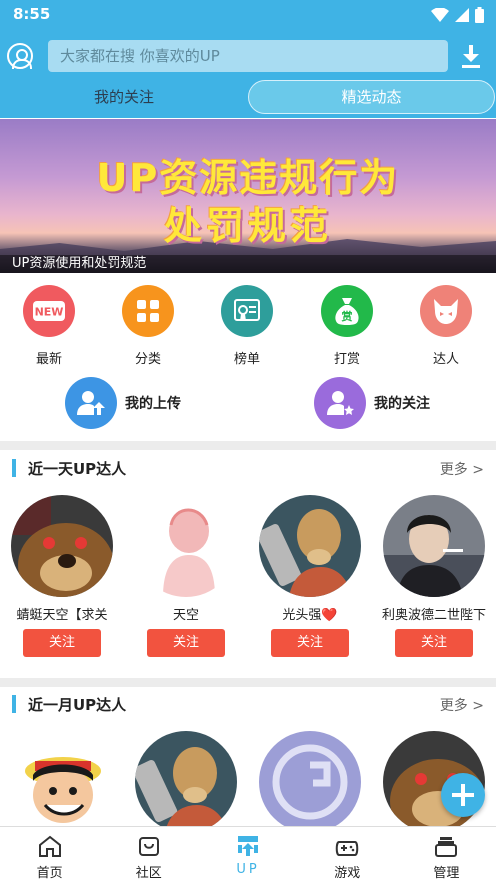  Describe the element at coordinates (372, 403) in the screenshot. I see `my-follows-link: 我的关注` at that location.